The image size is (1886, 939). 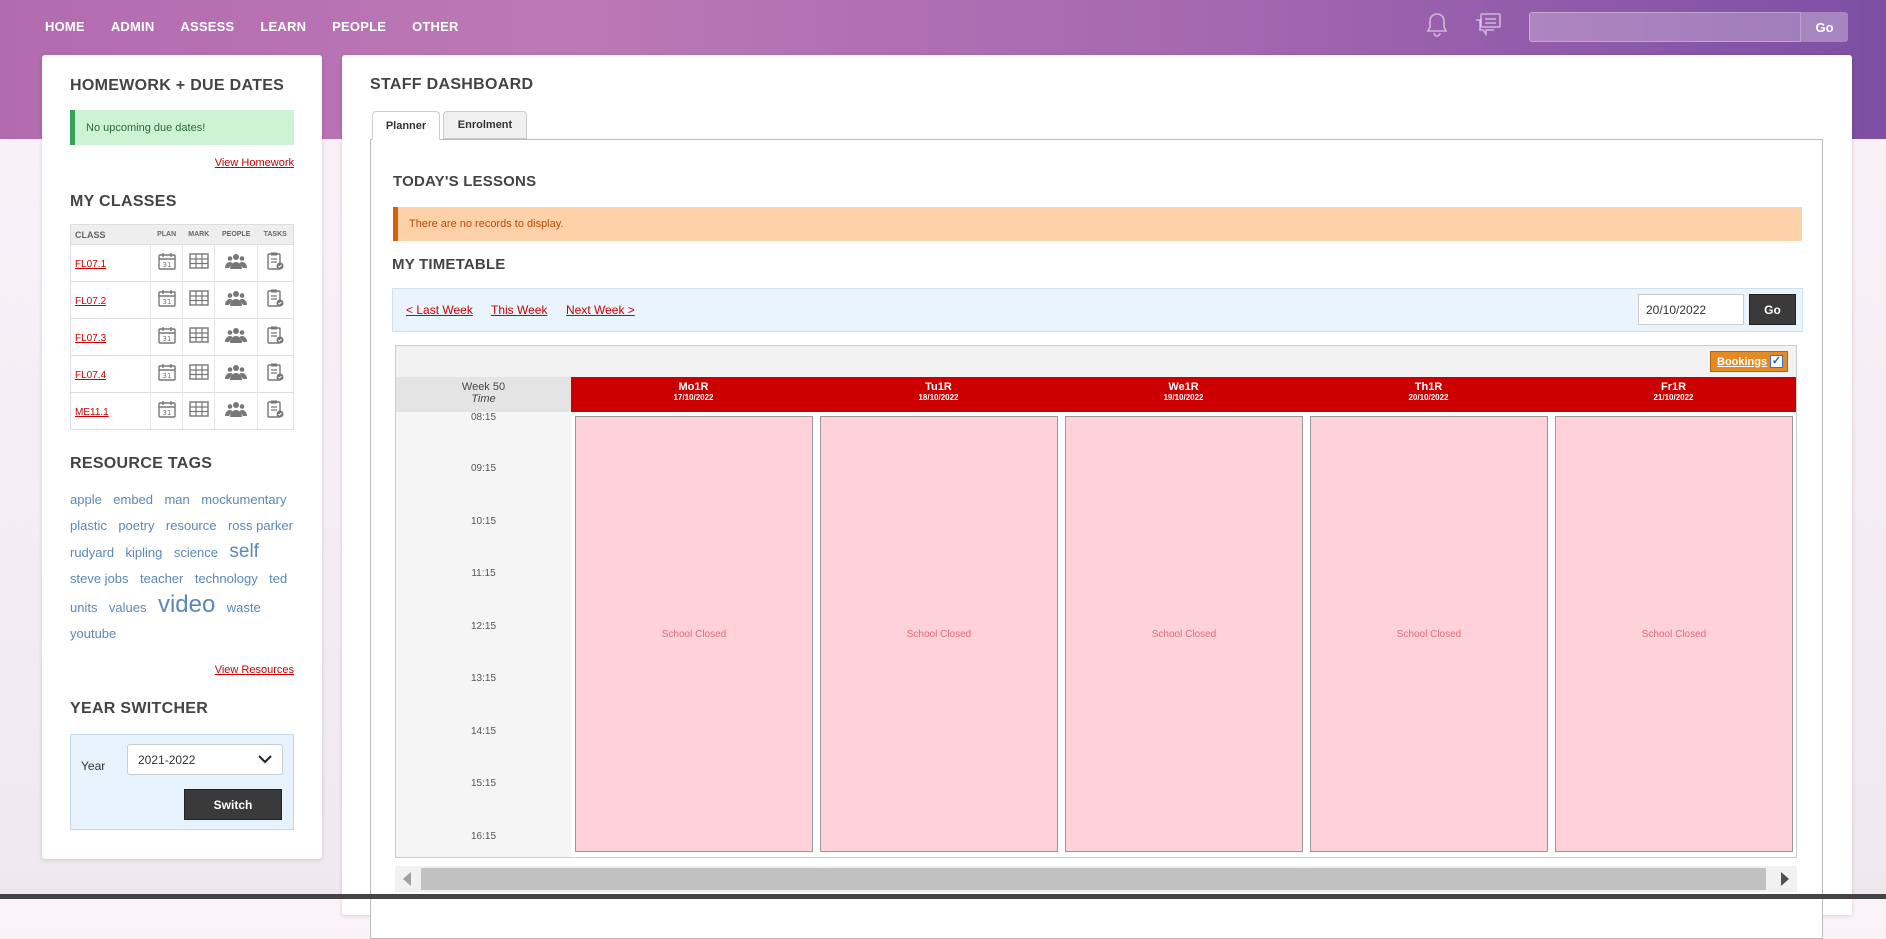 What do you see at coordinates (938, 387) in the screenshot?
I see `day-name: Tu1R` at bounding box center [938, 387].